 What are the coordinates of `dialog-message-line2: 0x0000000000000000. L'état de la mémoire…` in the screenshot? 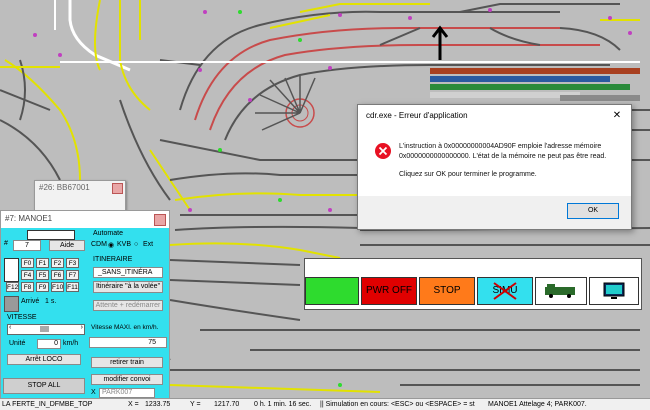 It's located at (503, 156).